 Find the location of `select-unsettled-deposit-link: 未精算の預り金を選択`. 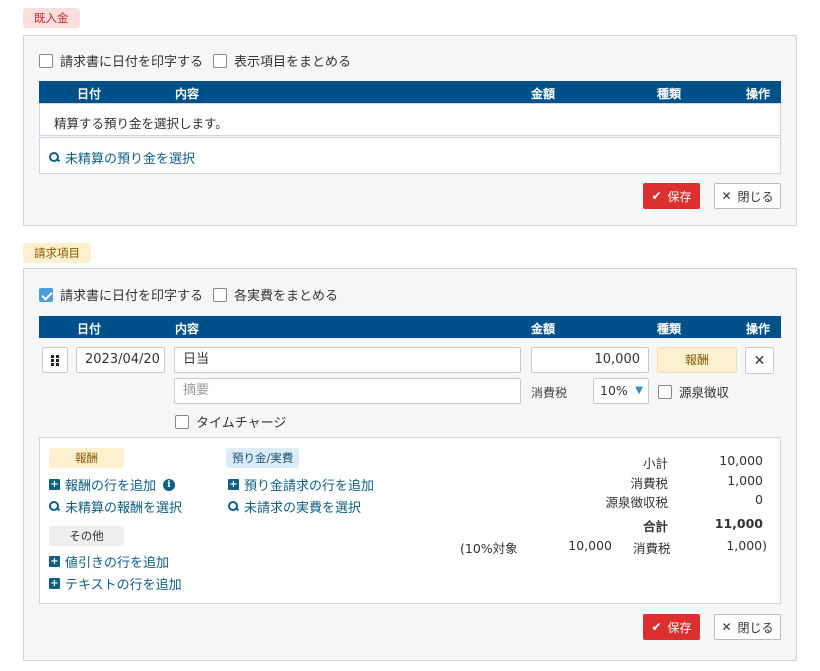

select-unsettled-deposit-link: 未精算の預り金を選択 is located at coordinates (122, 157).